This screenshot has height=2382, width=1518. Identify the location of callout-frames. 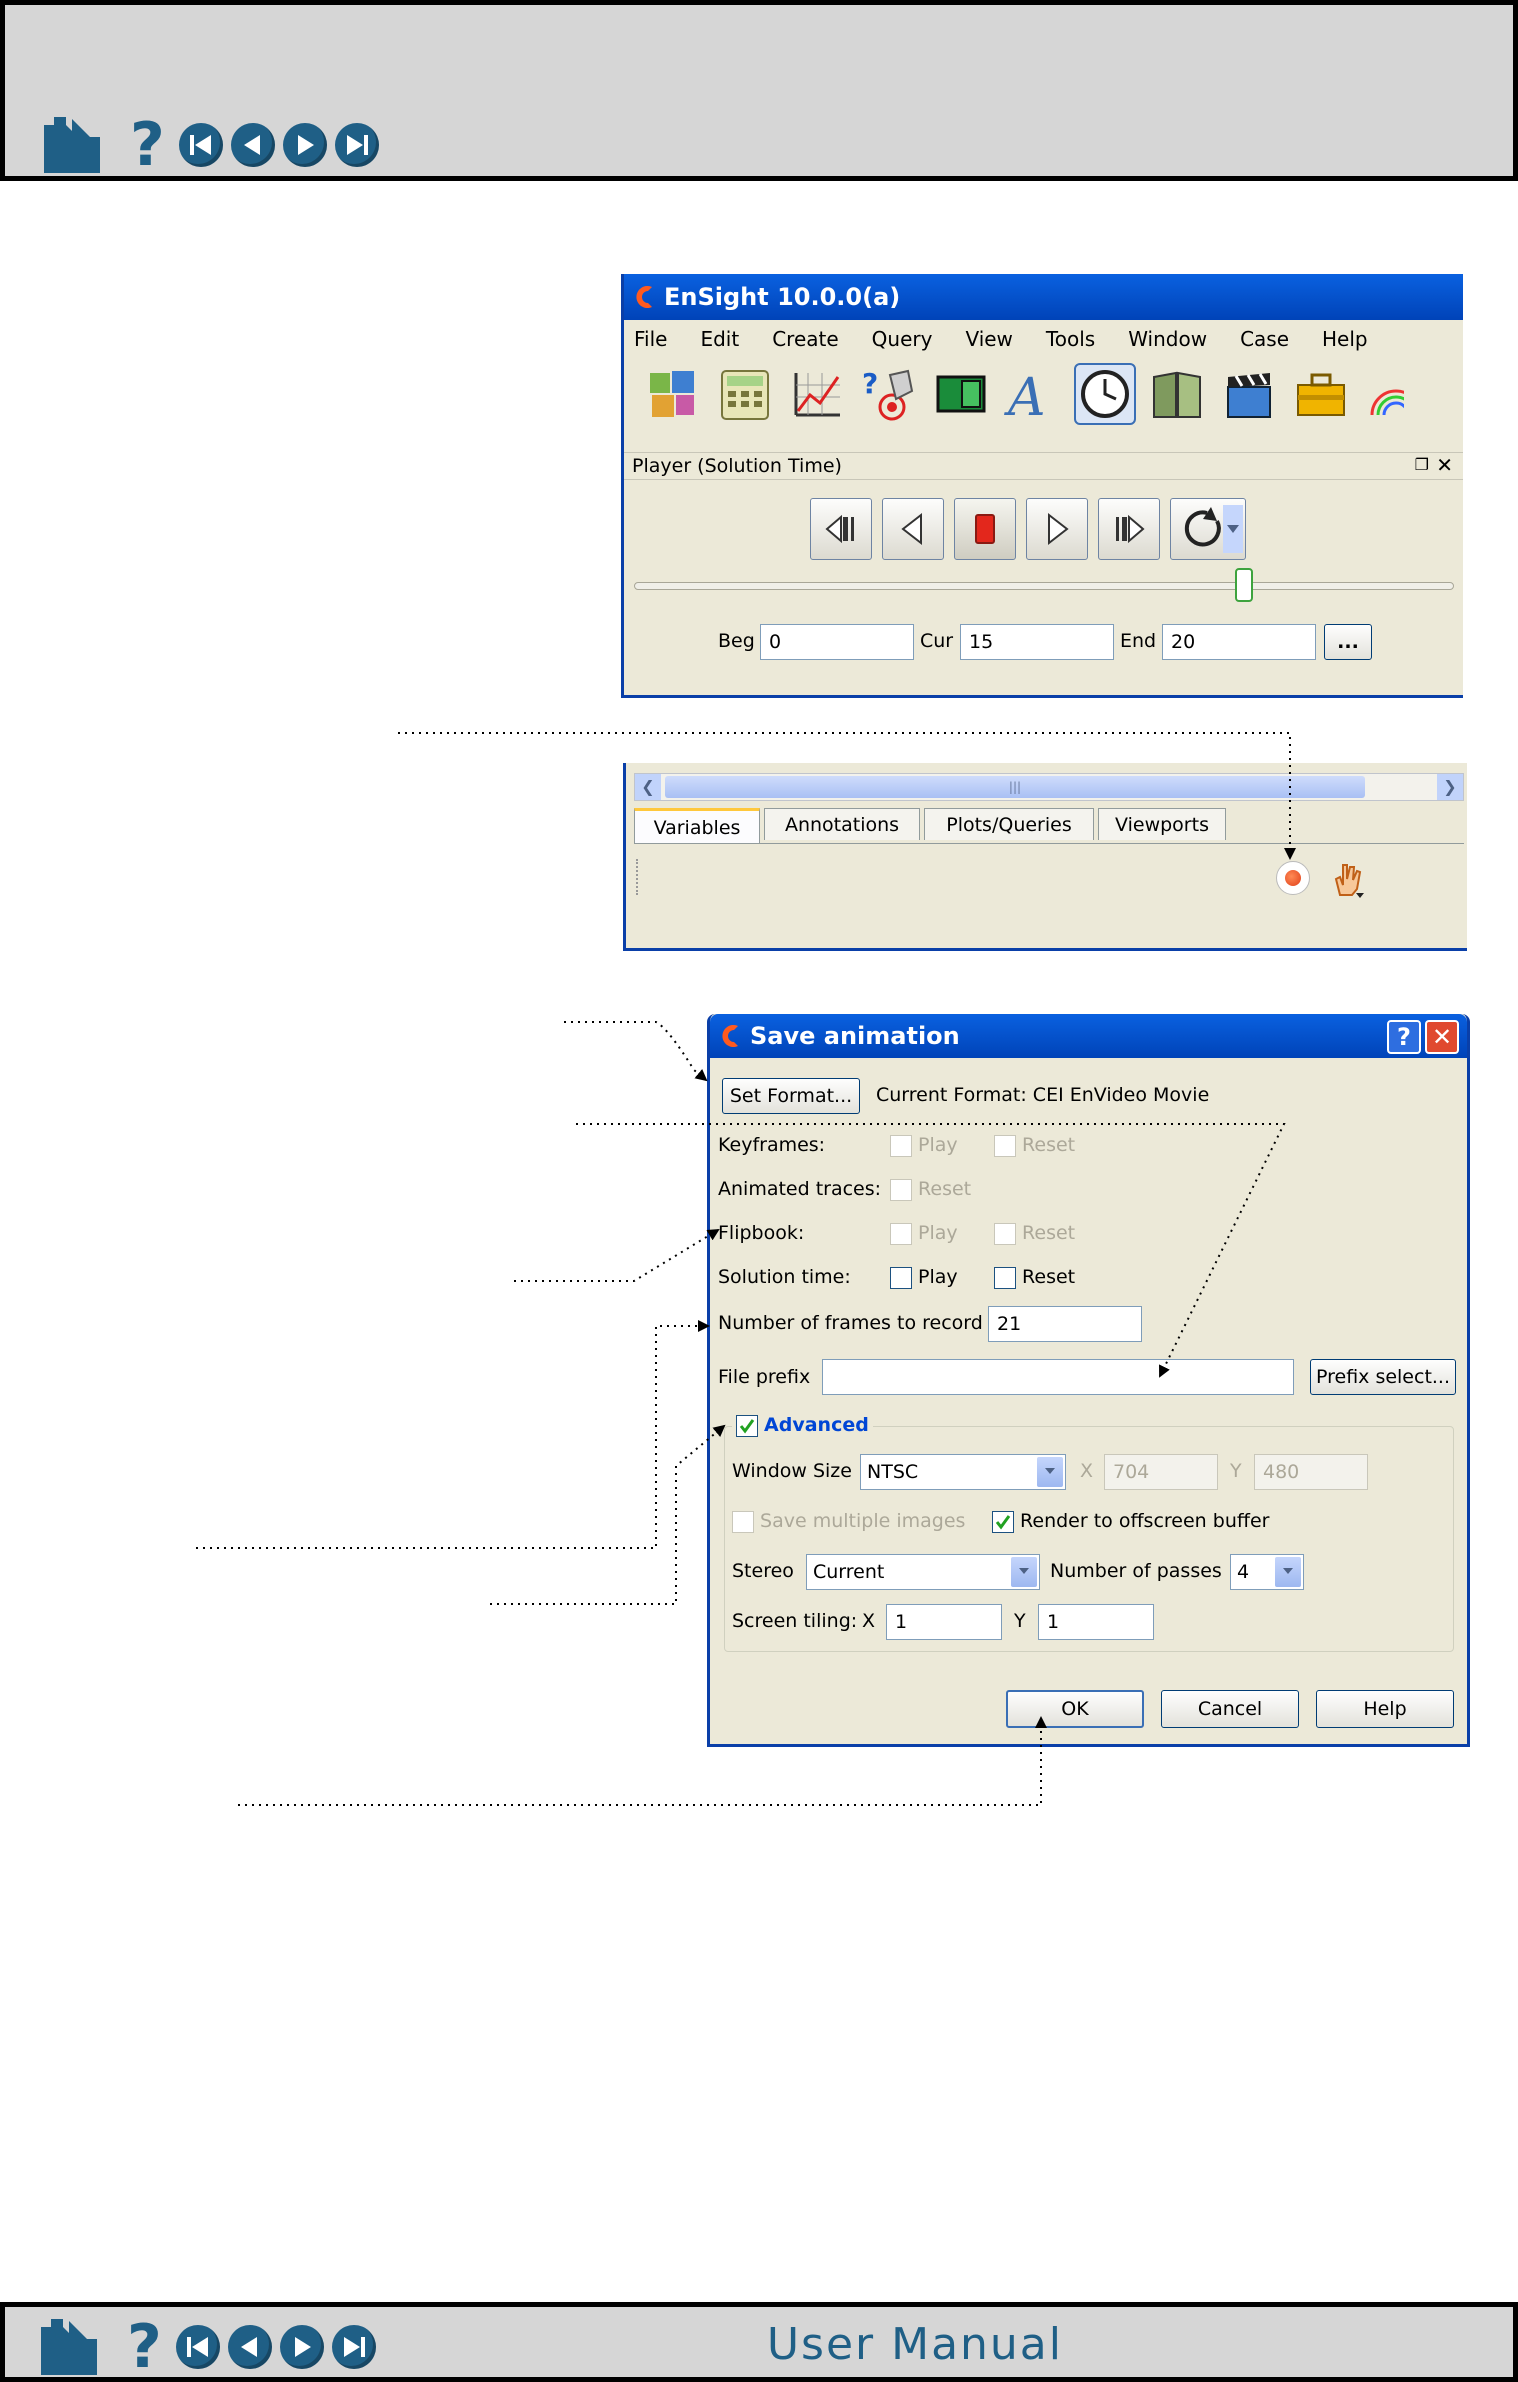
(453, 1434).